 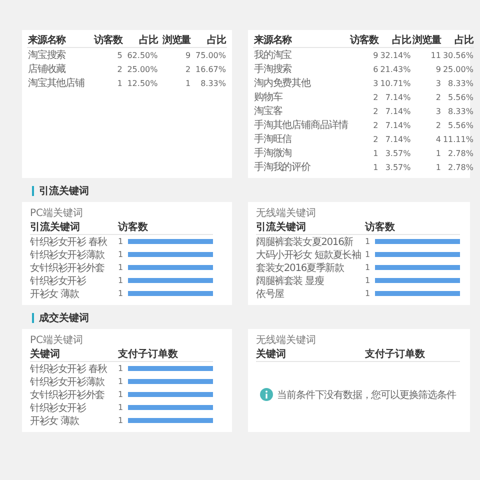 I want to click on table-cell-text: 11.11%, so click(x=458, y=140).